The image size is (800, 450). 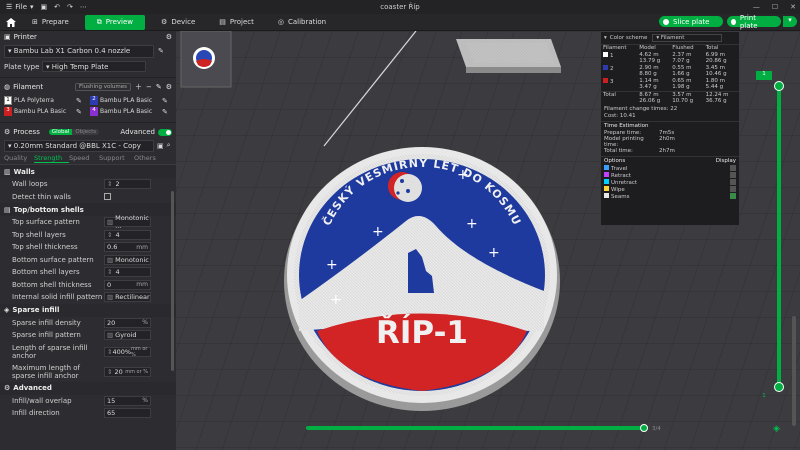 I want to click on advanced-toggle, so click(x=165, y=132).